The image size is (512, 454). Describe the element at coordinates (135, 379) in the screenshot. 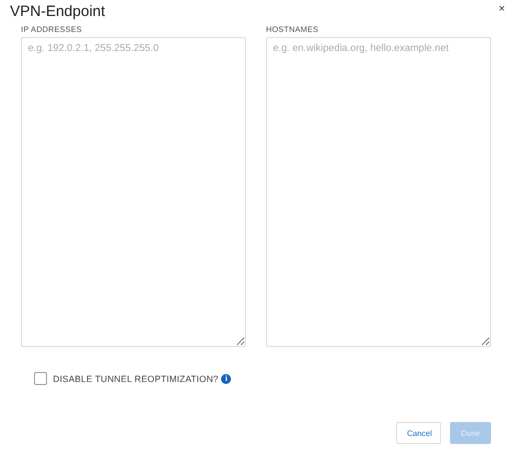

I see `checkbox-label: DISABLE TUNNEL REOPTIMIZATION?` at that location.